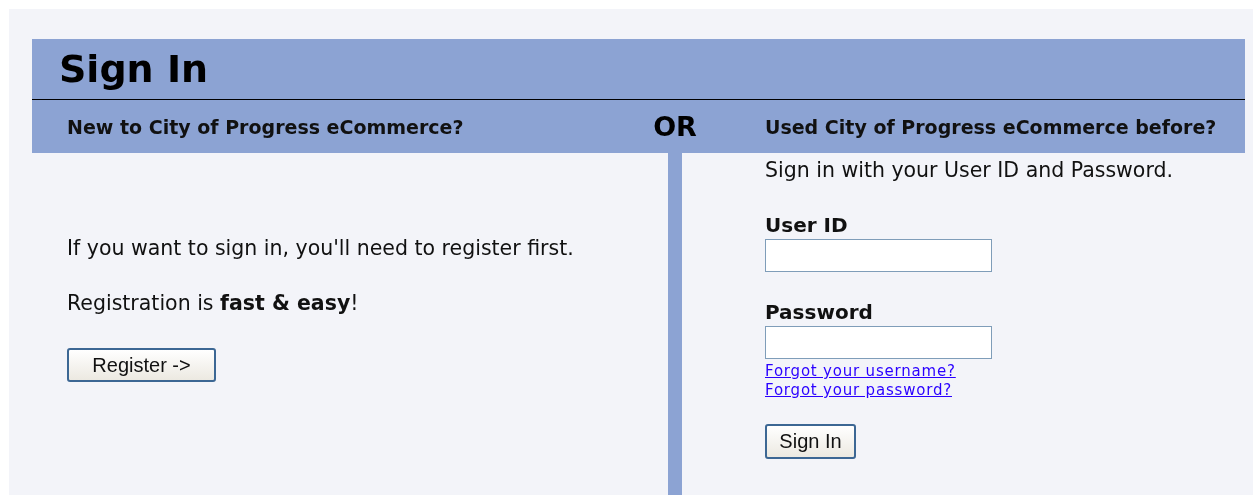  Describe the element at coordinates (141, 365) in the screenshot. I see `register-button: Register ->` at that location.